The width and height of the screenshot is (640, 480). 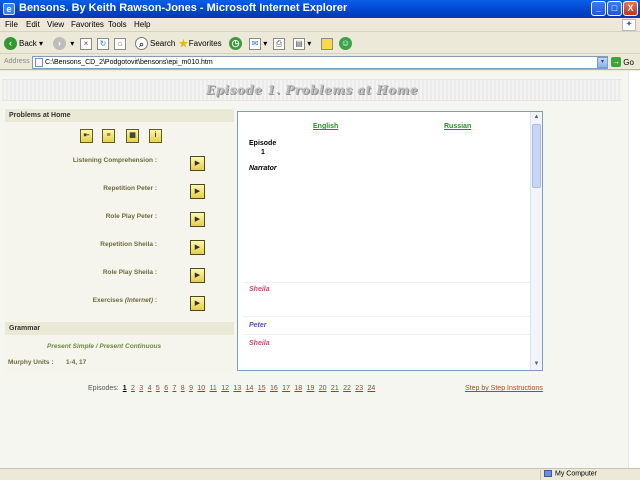 I want to click on murphy-units-value: 1-4, 17, so click(x=76, y=362).